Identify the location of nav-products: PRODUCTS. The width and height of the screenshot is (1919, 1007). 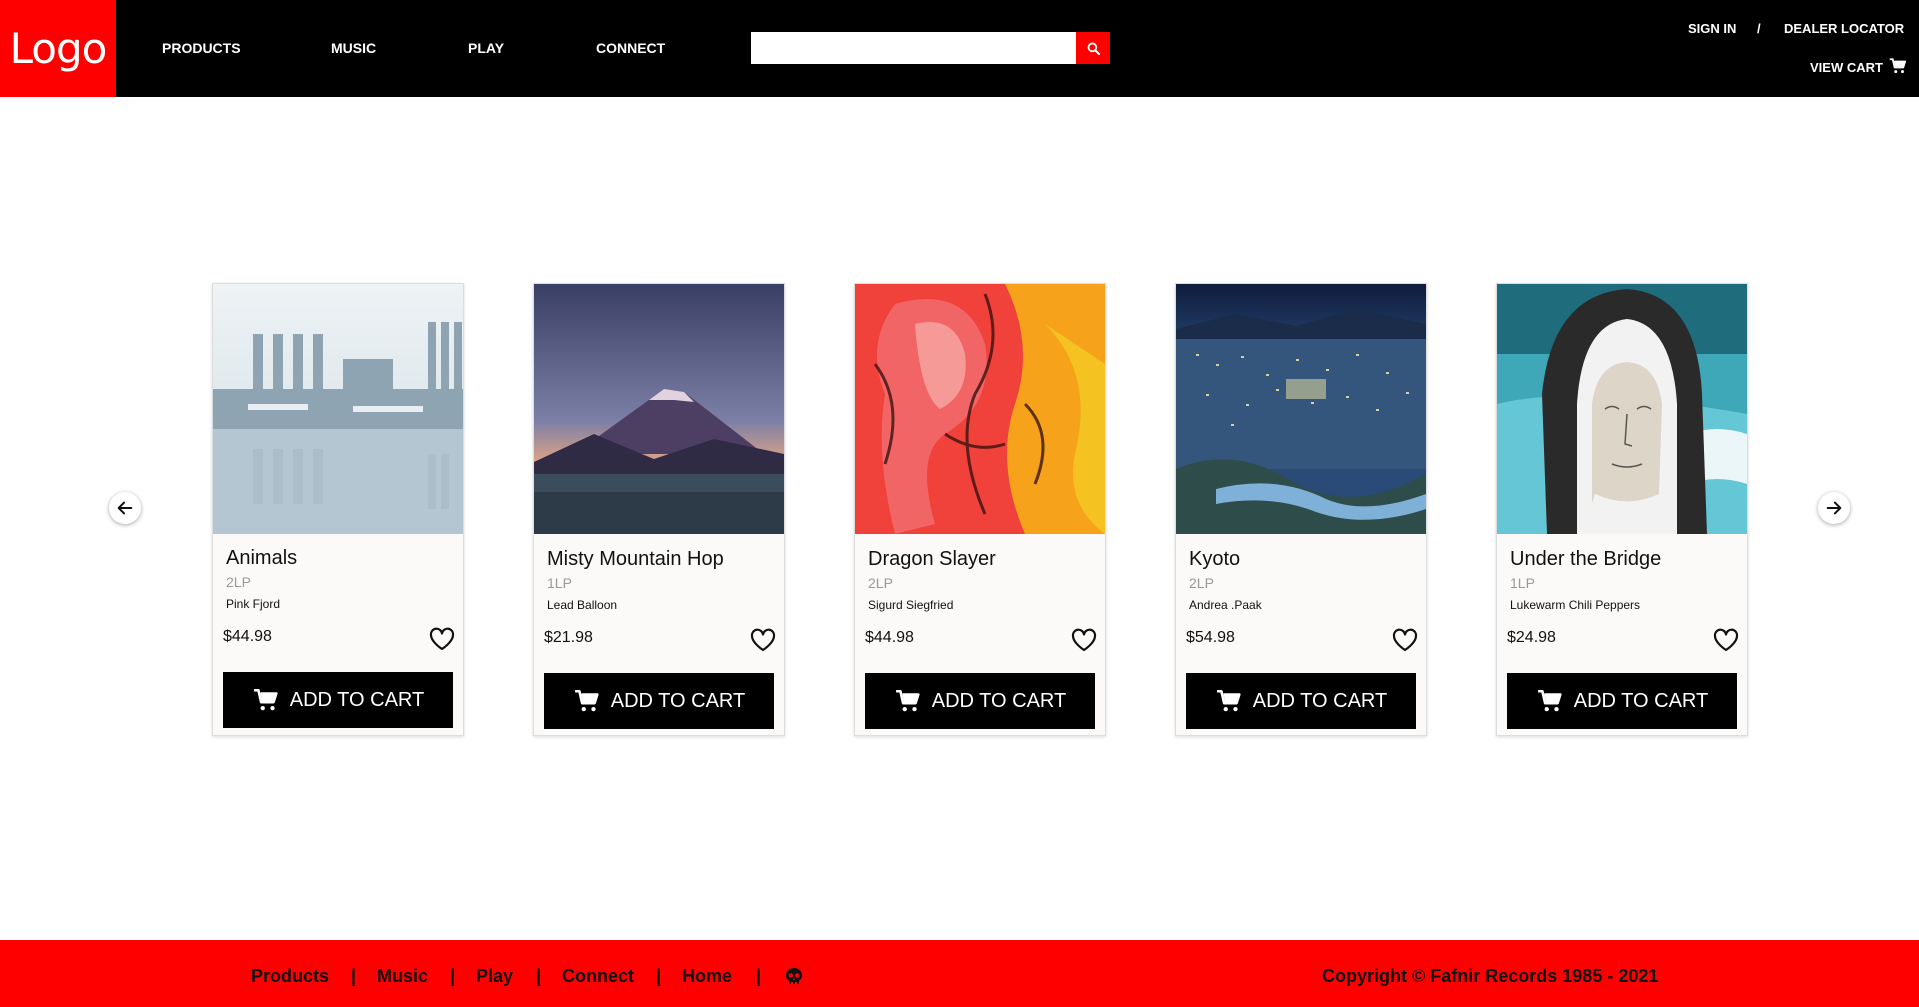
(201, 48).